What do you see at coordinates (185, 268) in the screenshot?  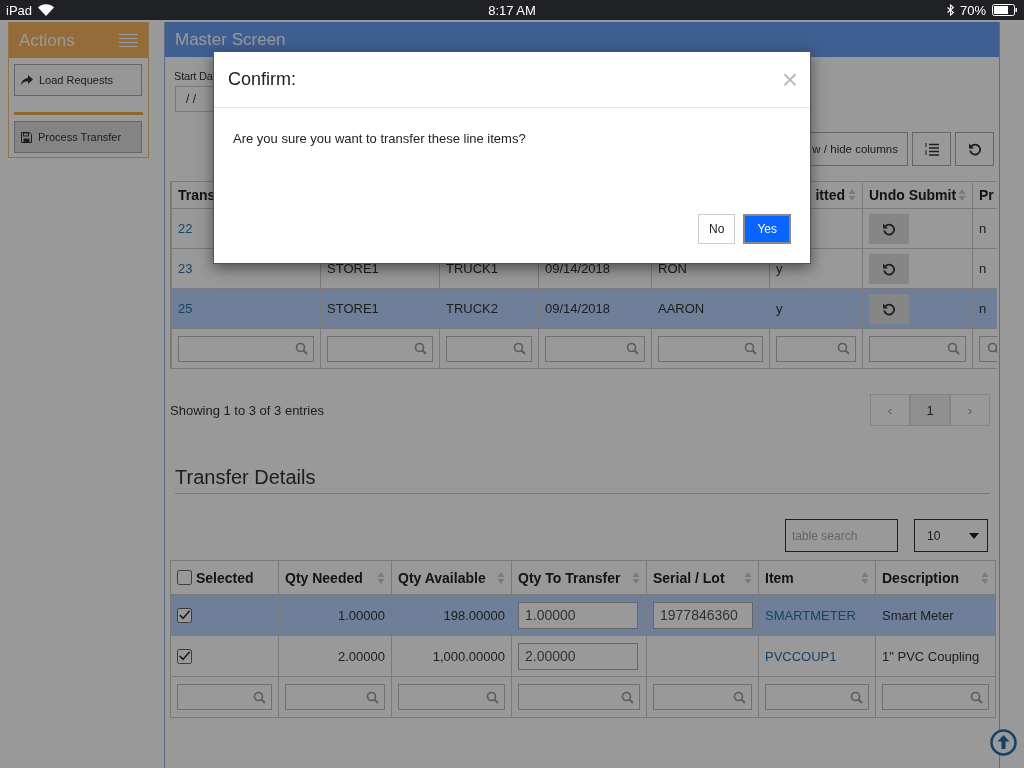 I see `transfer-link: 23` at bounding box center [185, 268].